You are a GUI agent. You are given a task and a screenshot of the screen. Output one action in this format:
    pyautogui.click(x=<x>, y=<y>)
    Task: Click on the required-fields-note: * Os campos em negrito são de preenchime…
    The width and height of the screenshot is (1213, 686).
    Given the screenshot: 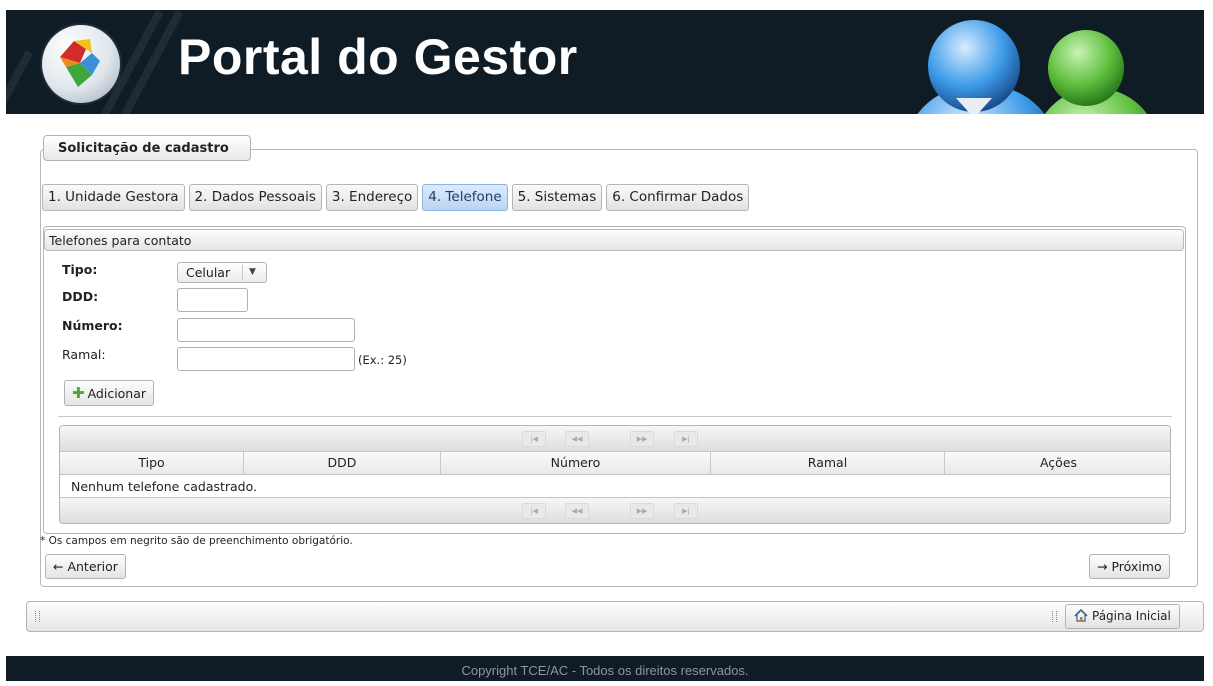 What is the action you would take?
    pyautogui.click(x=196, y=541)
    